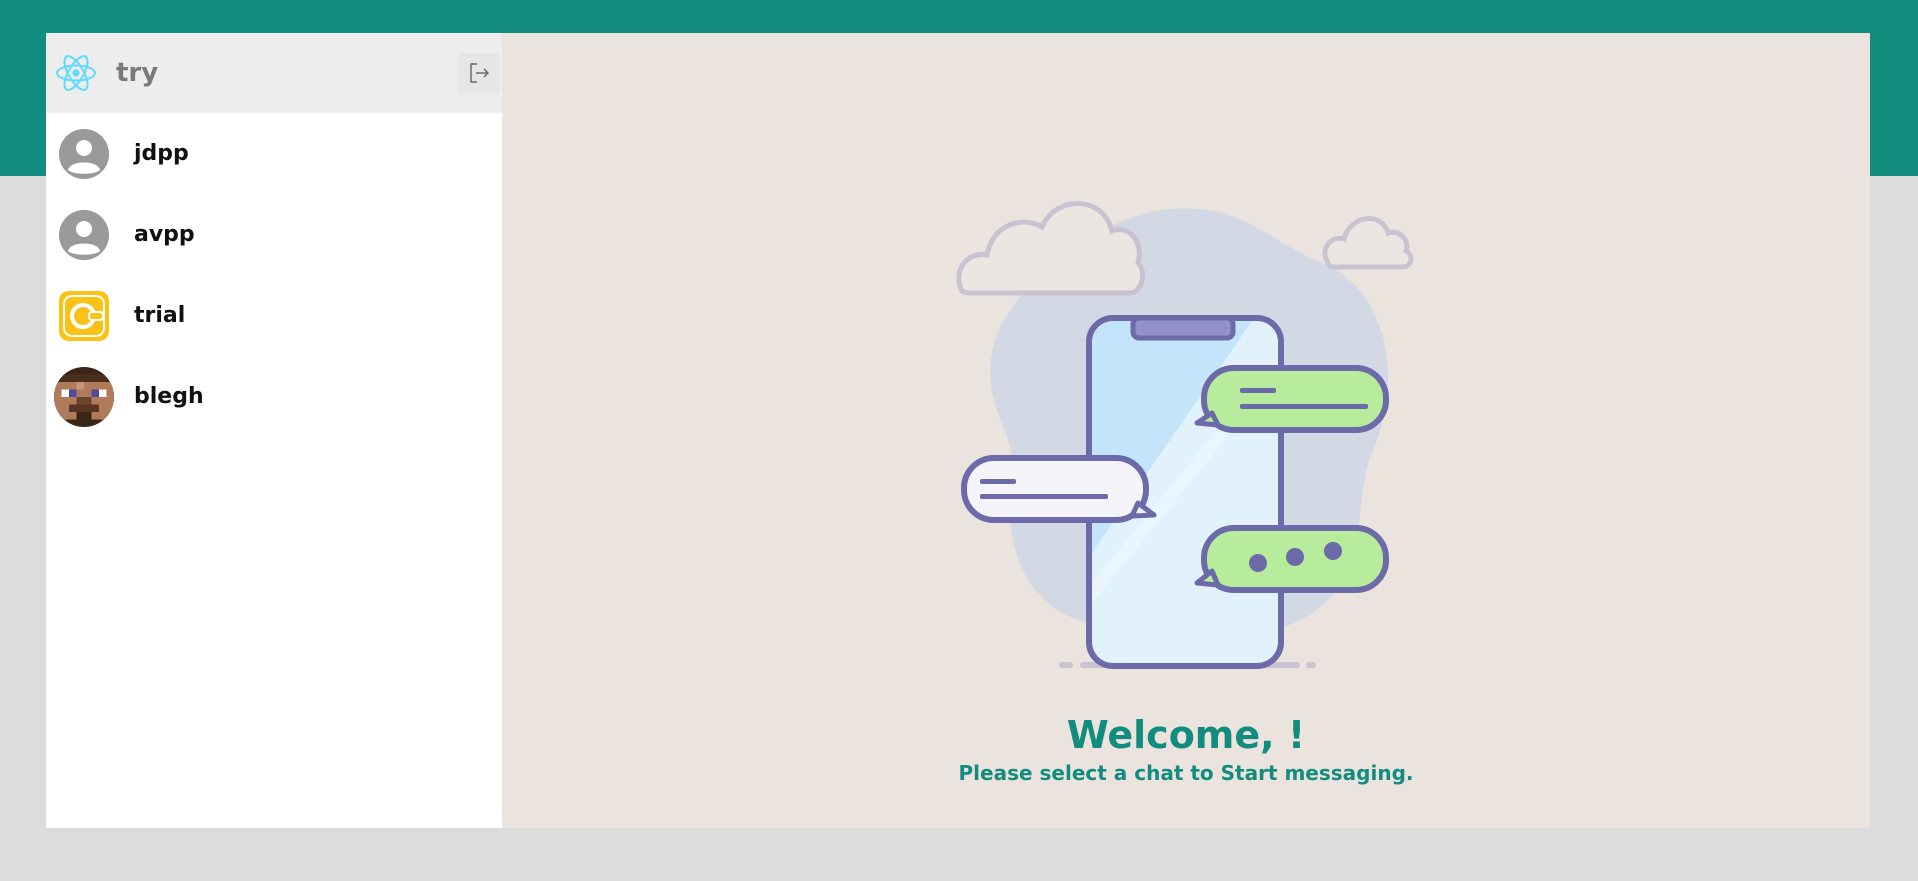 The image size is (1918, 881). I want to click on chat-name: jdpp, so click(161, 153).